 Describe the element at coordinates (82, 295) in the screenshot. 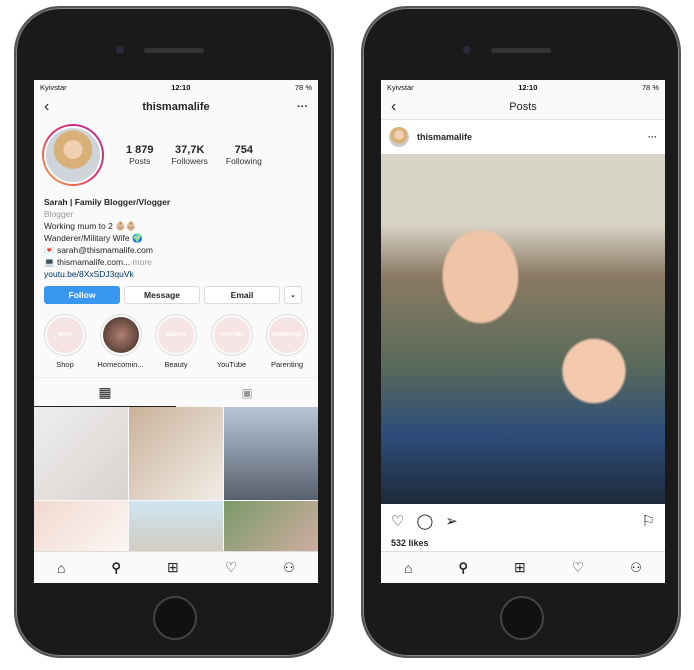

I see `follow-button: Follow` at that location.